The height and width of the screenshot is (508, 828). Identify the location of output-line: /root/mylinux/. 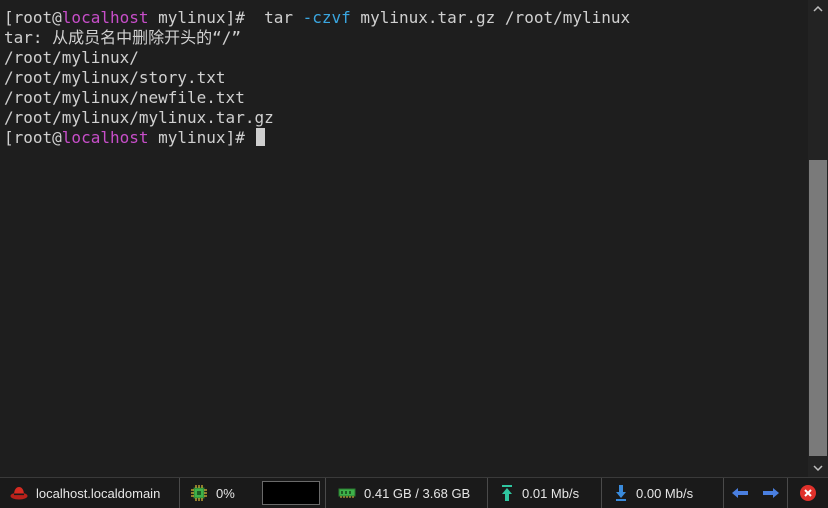
(71, 57).